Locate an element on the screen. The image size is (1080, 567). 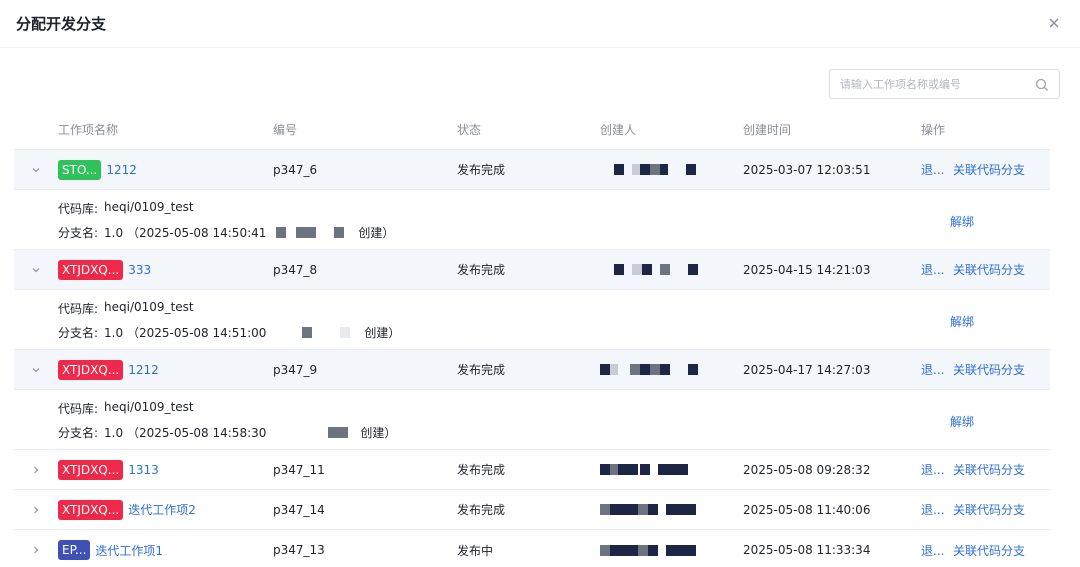
item-code: p347_13 is located at coordinates (299, 550).